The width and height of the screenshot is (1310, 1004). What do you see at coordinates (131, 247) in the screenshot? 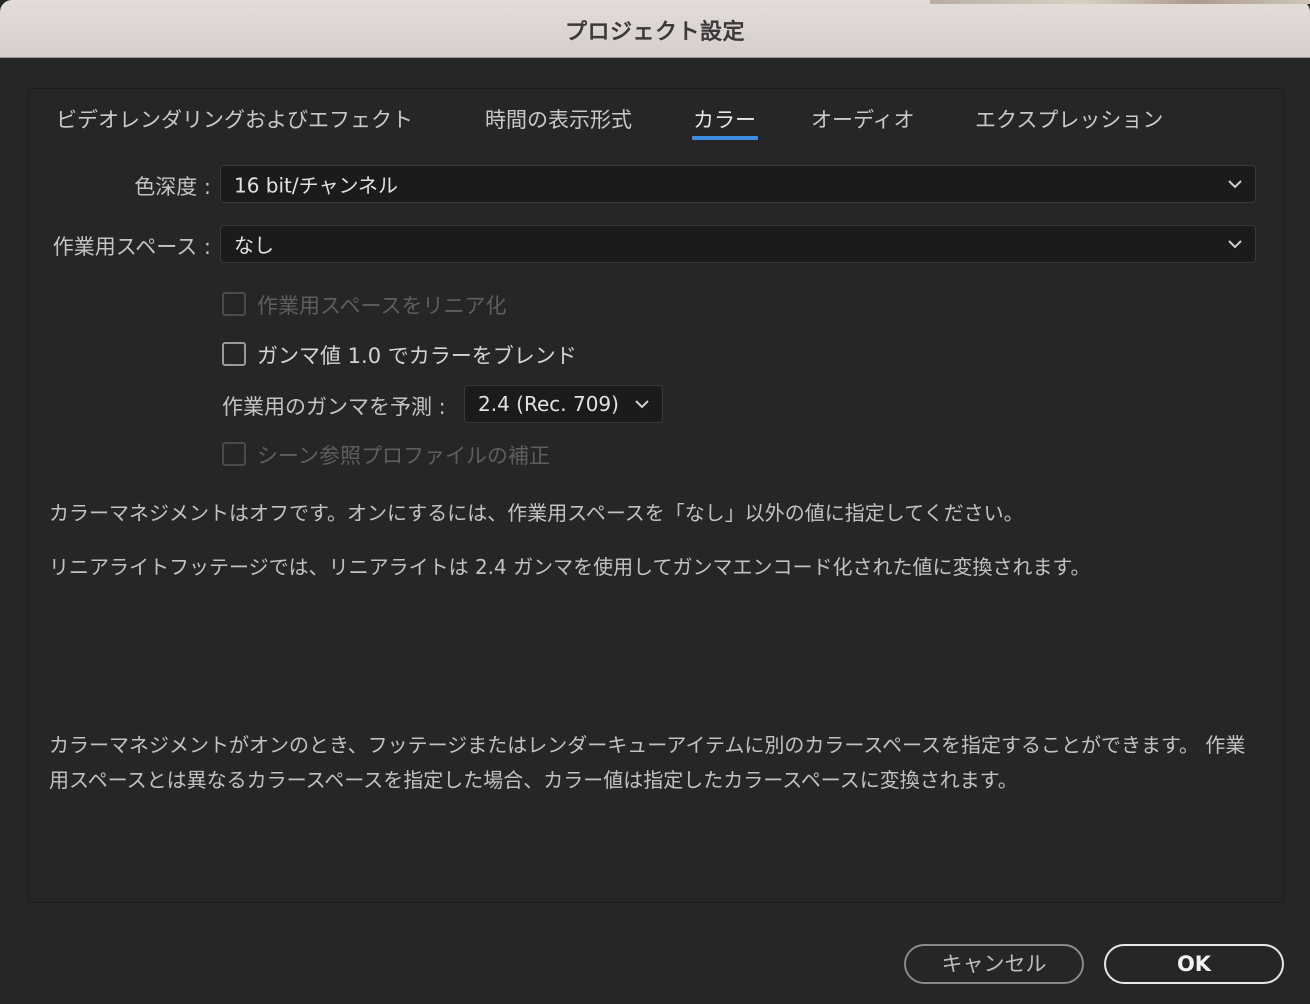
I see `working-space-label: 作業用スペース :` at bounding box center [131, 247].